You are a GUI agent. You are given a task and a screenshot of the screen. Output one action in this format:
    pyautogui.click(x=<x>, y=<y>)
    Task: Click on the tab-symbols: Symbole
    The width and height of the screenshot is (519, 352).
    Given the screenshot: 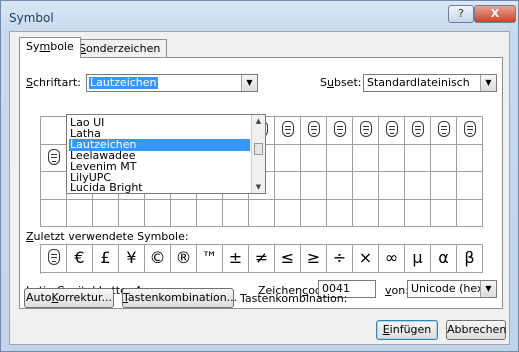 What is the action you would take?
    pyautogui.click(x=50, y=47)
    